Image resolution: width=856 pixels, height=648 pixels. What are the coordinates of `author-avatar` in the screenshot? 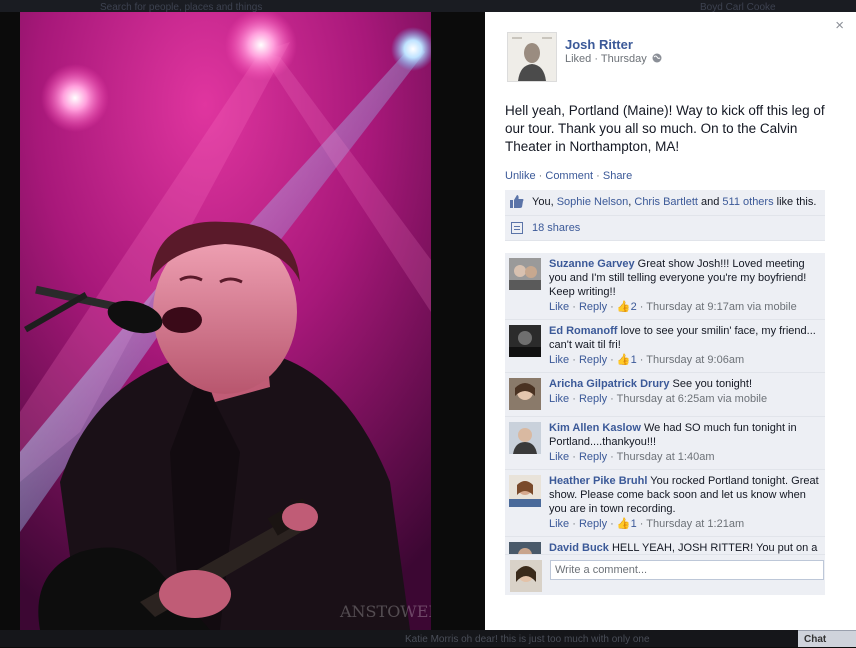 It's located at (532, 57).